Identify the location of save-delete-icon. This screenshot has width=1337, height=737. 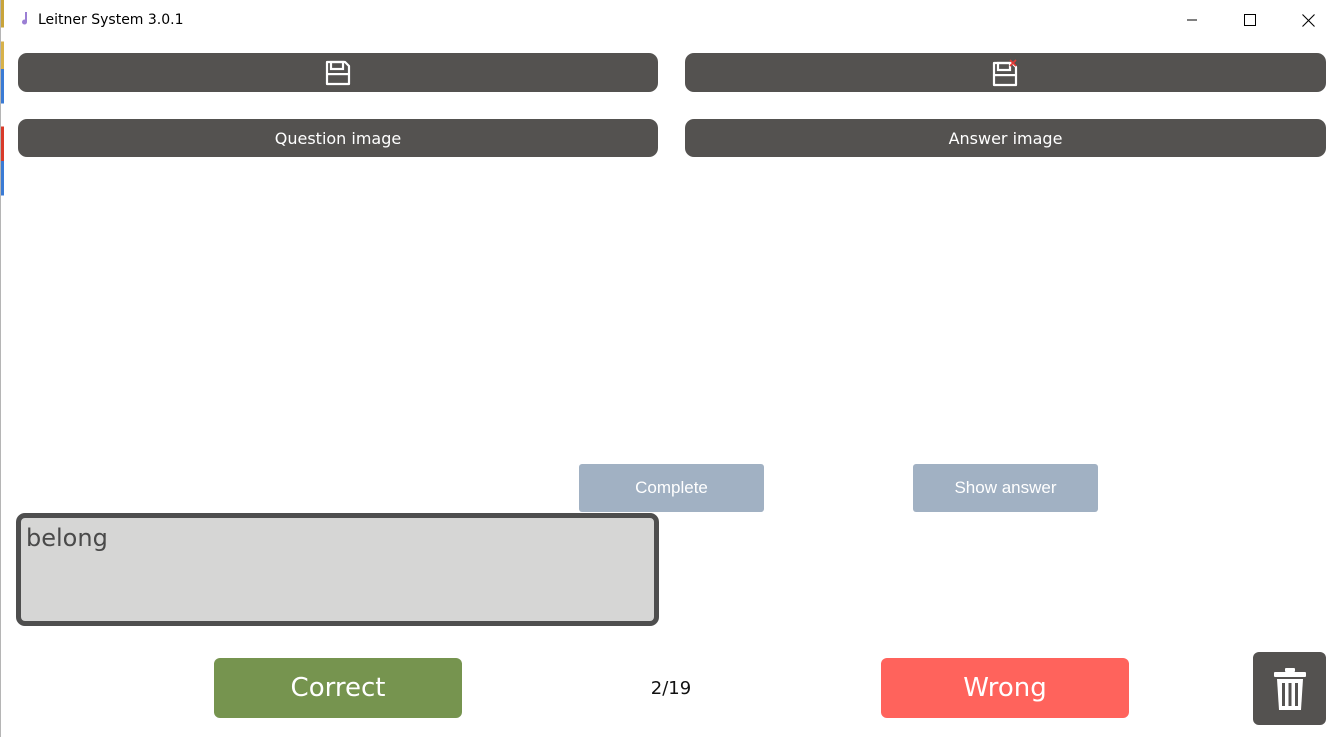
(1004, 72).